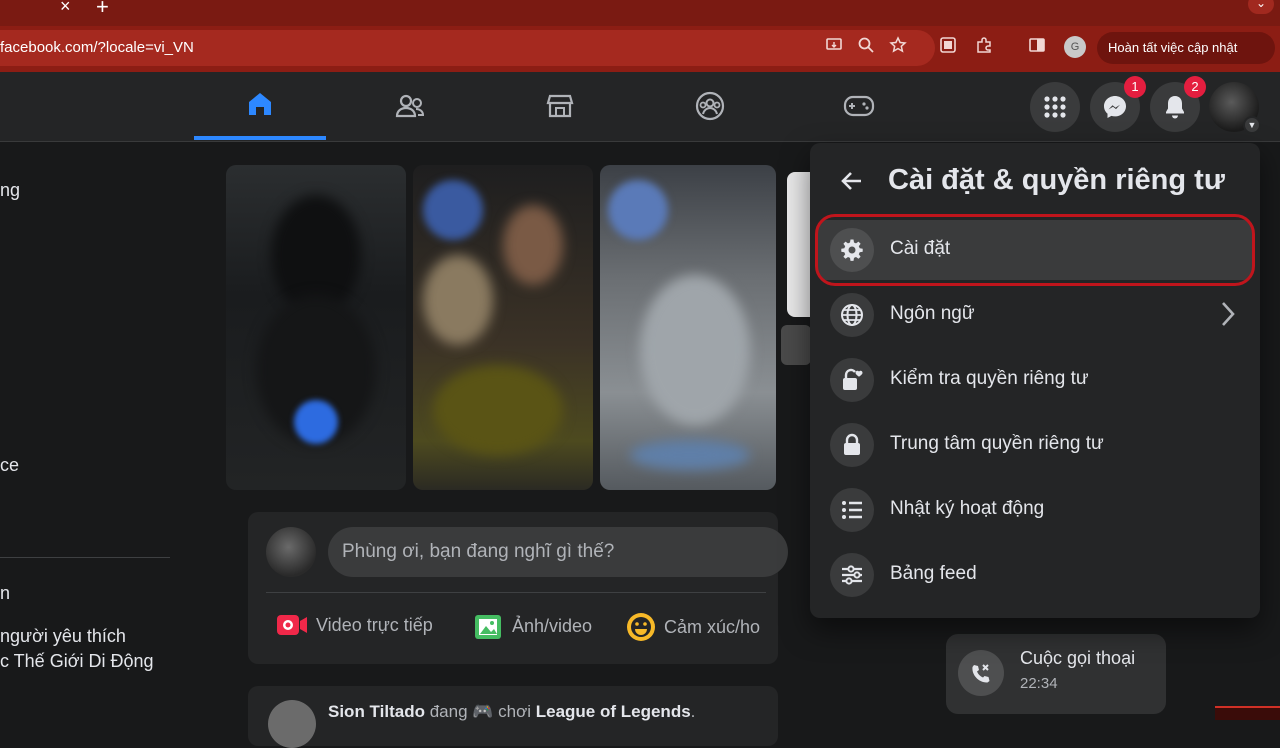  Describe the element at coordinates (5, 593) in the screenshot. I see `sidebar-fragment: n` at that location.